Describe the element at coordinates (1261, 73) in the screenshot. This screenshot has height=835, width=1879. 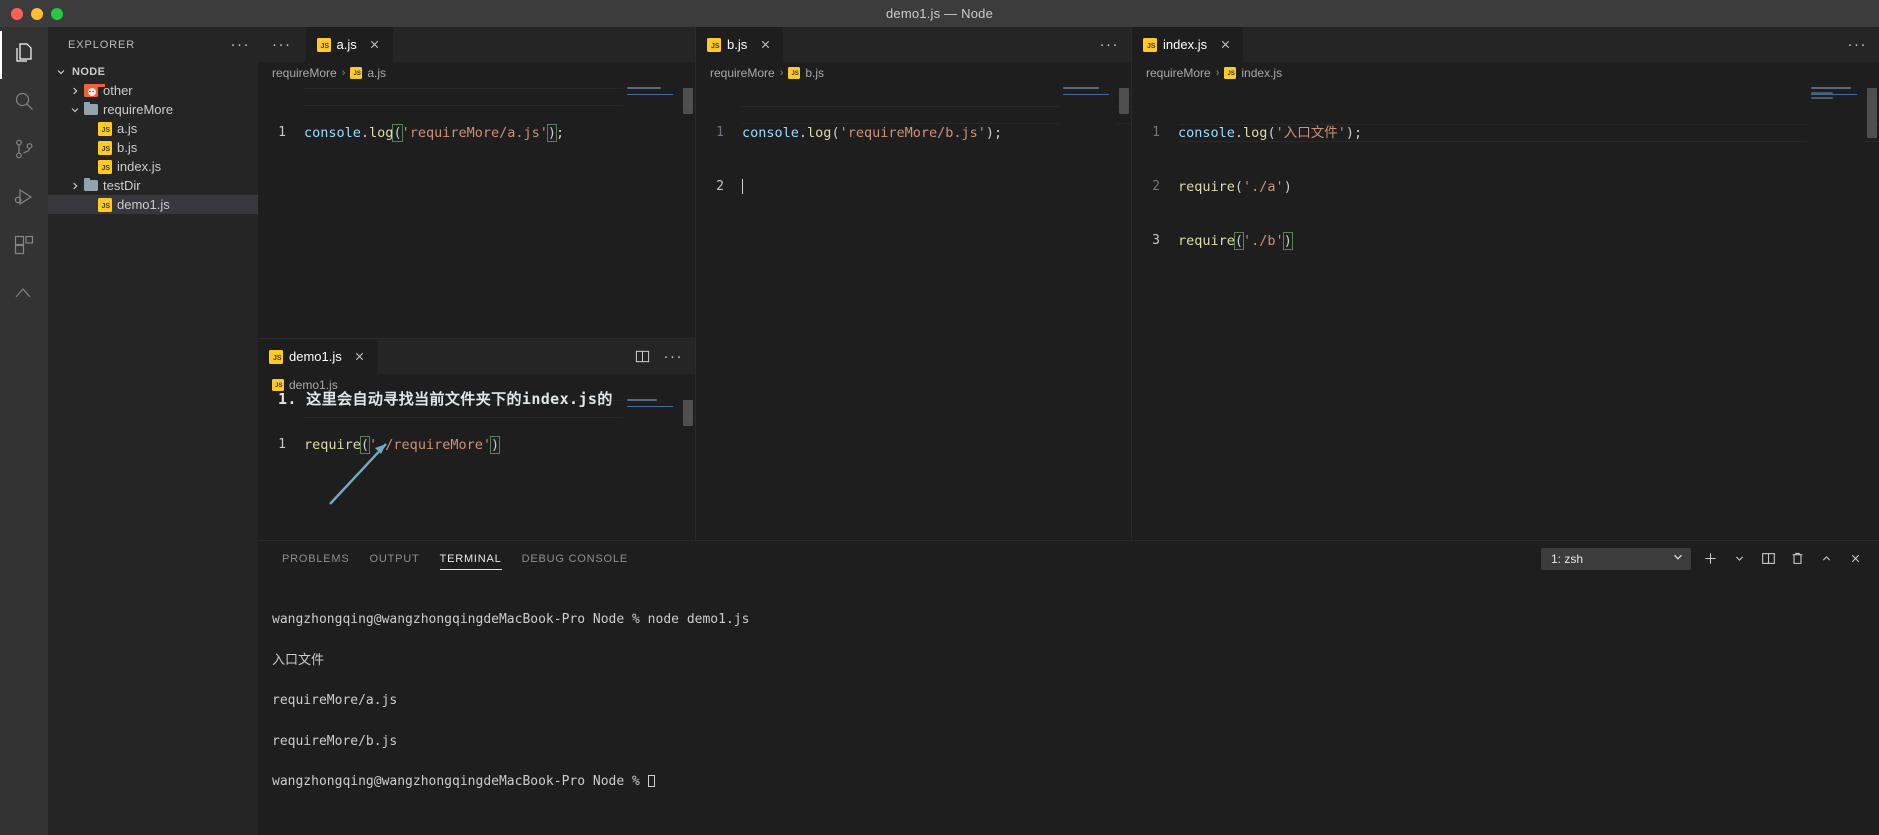
I see `breadcrumb-file: index.js` at that location.